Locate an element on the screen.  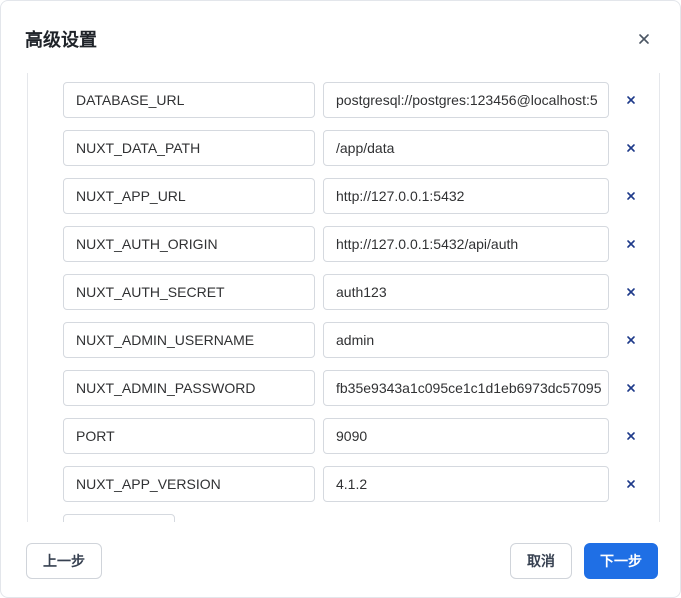
env-var-row: NUXT_APP_URL http://127.0.0.1:5432 is located at coordinates (353, 196).